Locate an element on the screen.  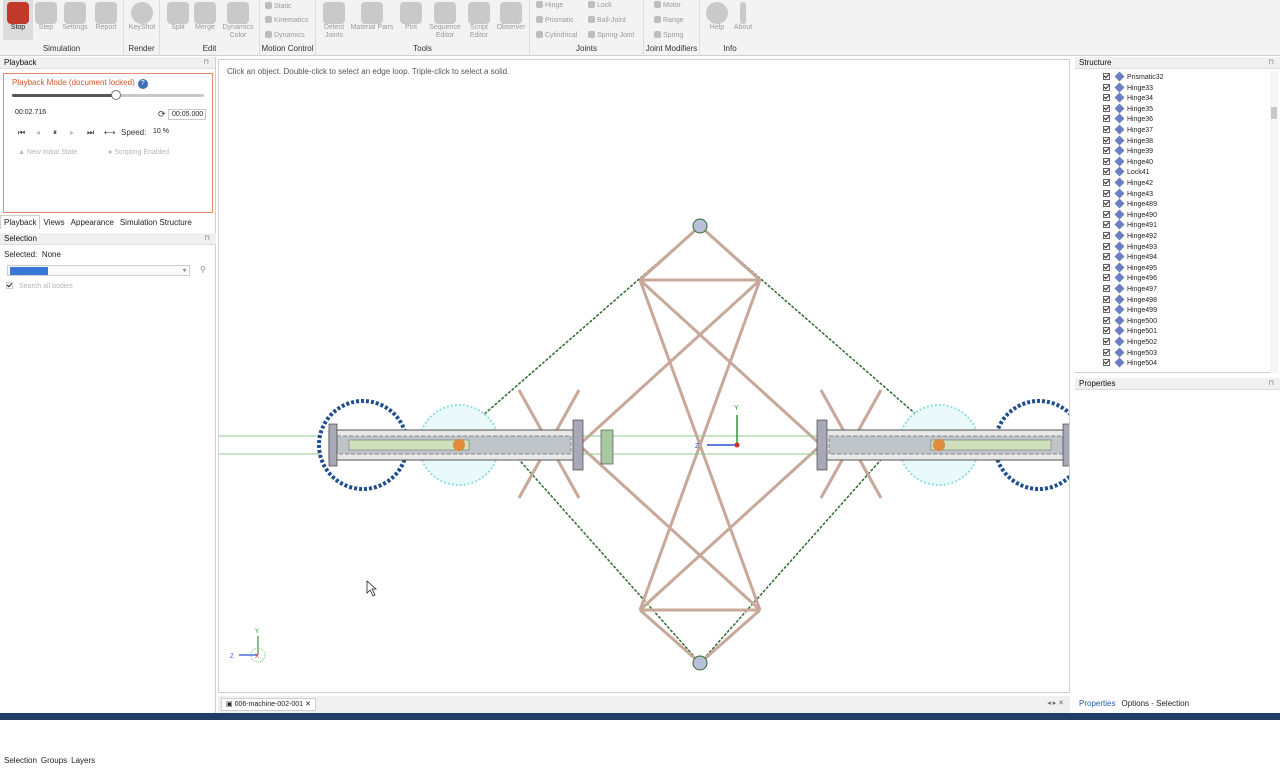
tab-views: Views is located at coordinates (53, 222).